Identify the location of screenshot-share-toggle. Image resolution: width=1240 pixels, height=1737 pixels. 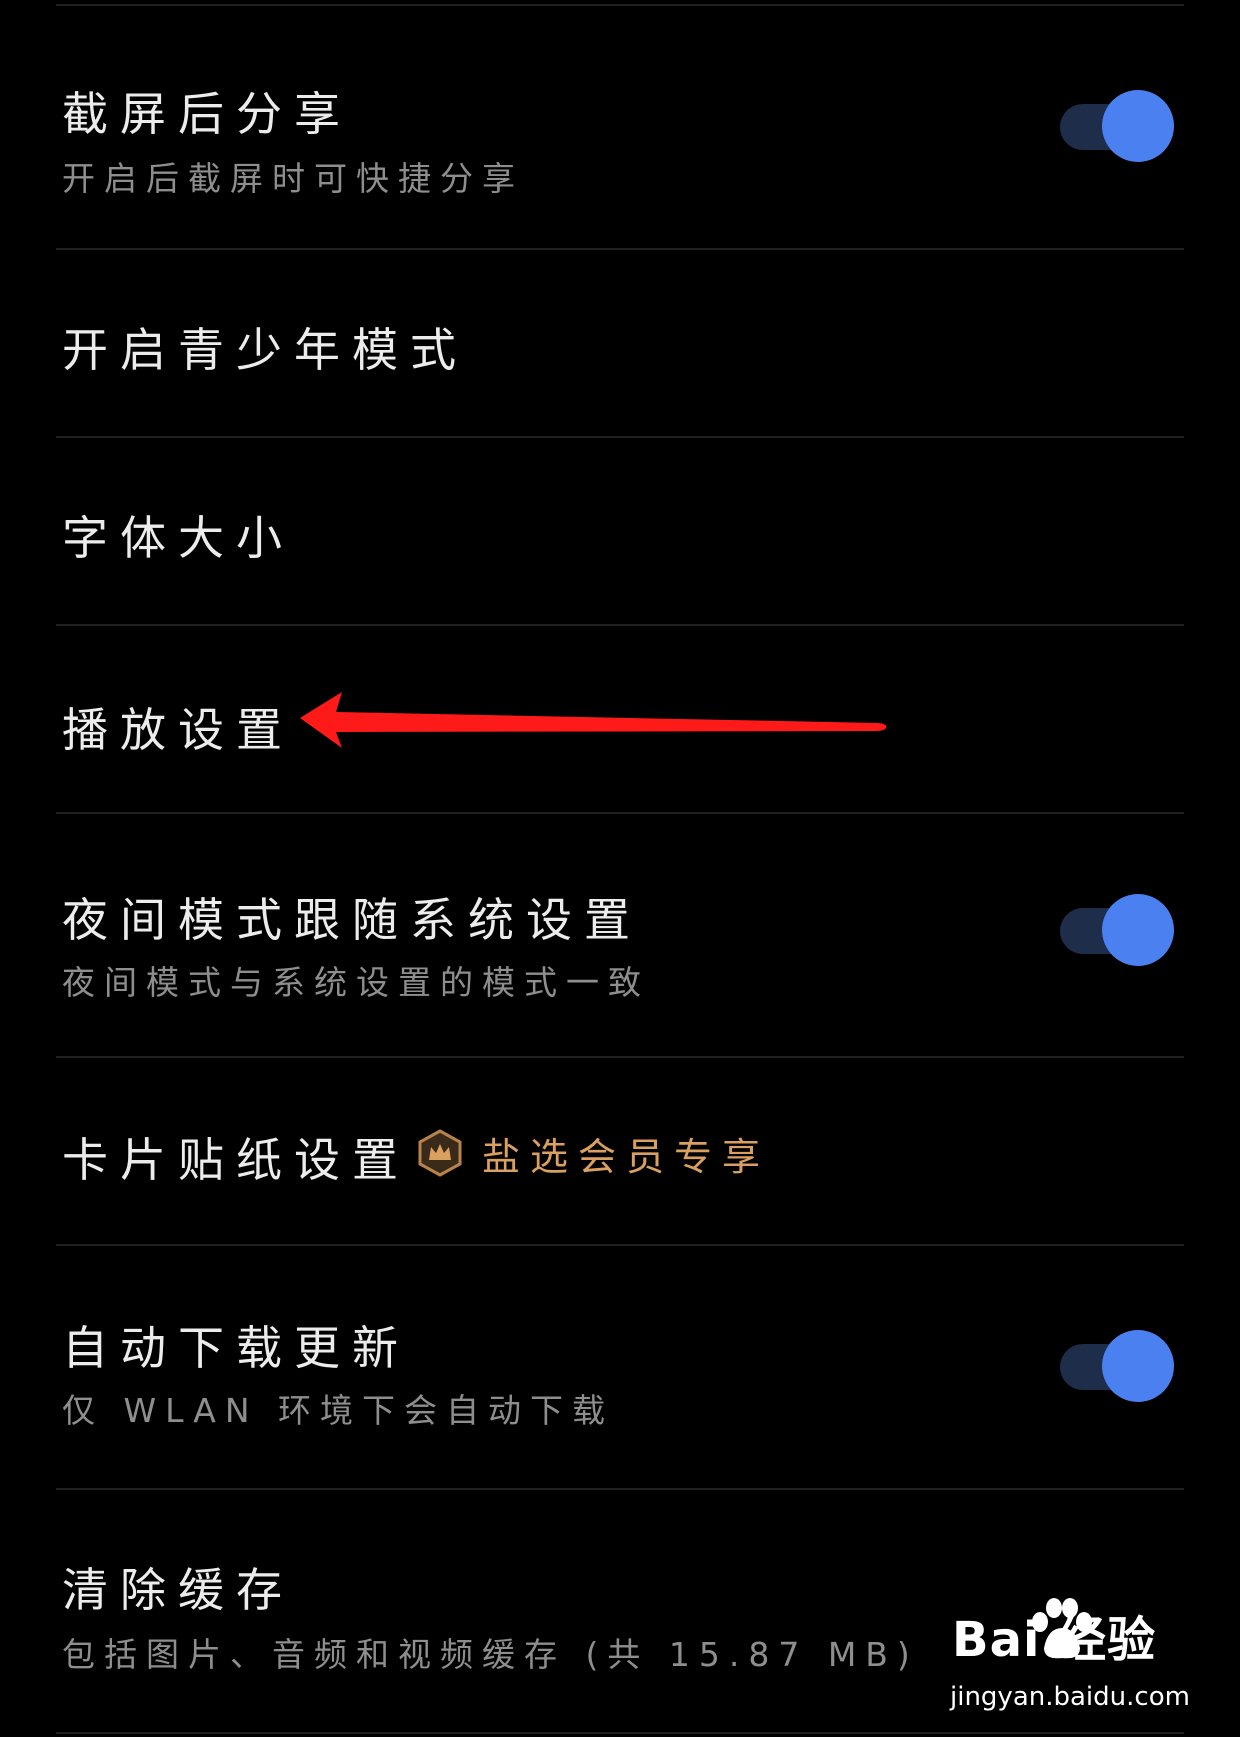
(1116, 126).